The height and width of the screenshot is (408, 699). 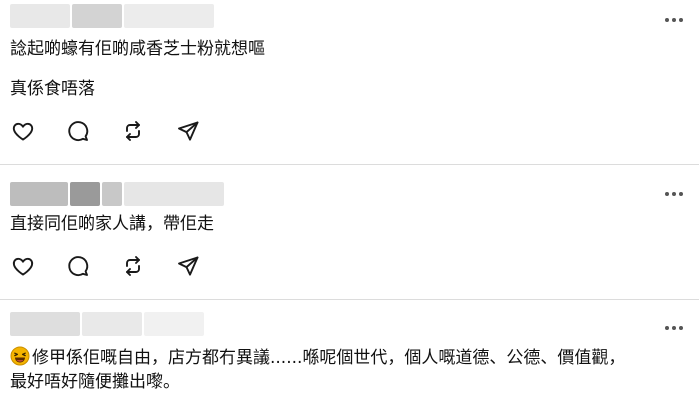 I want to click on laughing-face-icon, so click(x=20, y=356).